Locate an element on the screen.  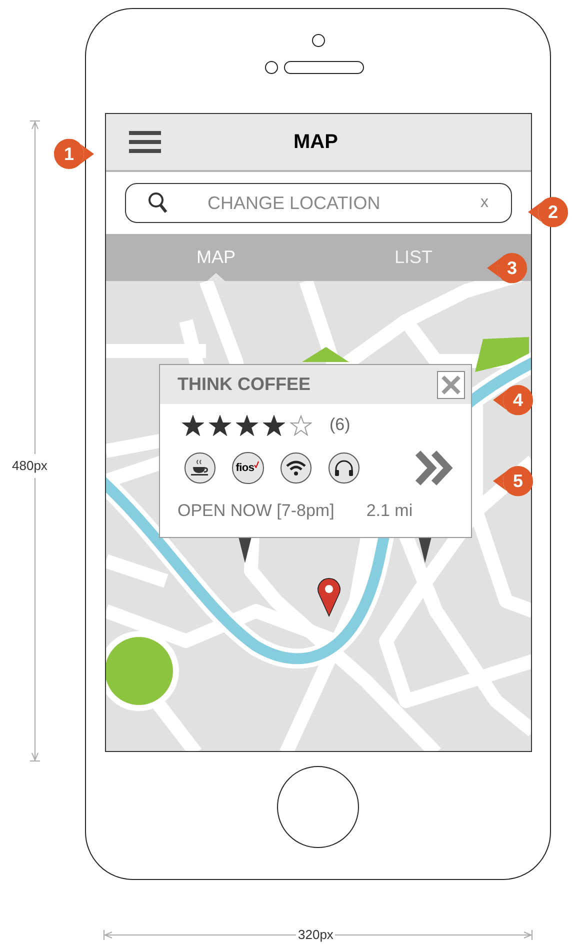
review-count: (6) is located at coordinates (340, 425).